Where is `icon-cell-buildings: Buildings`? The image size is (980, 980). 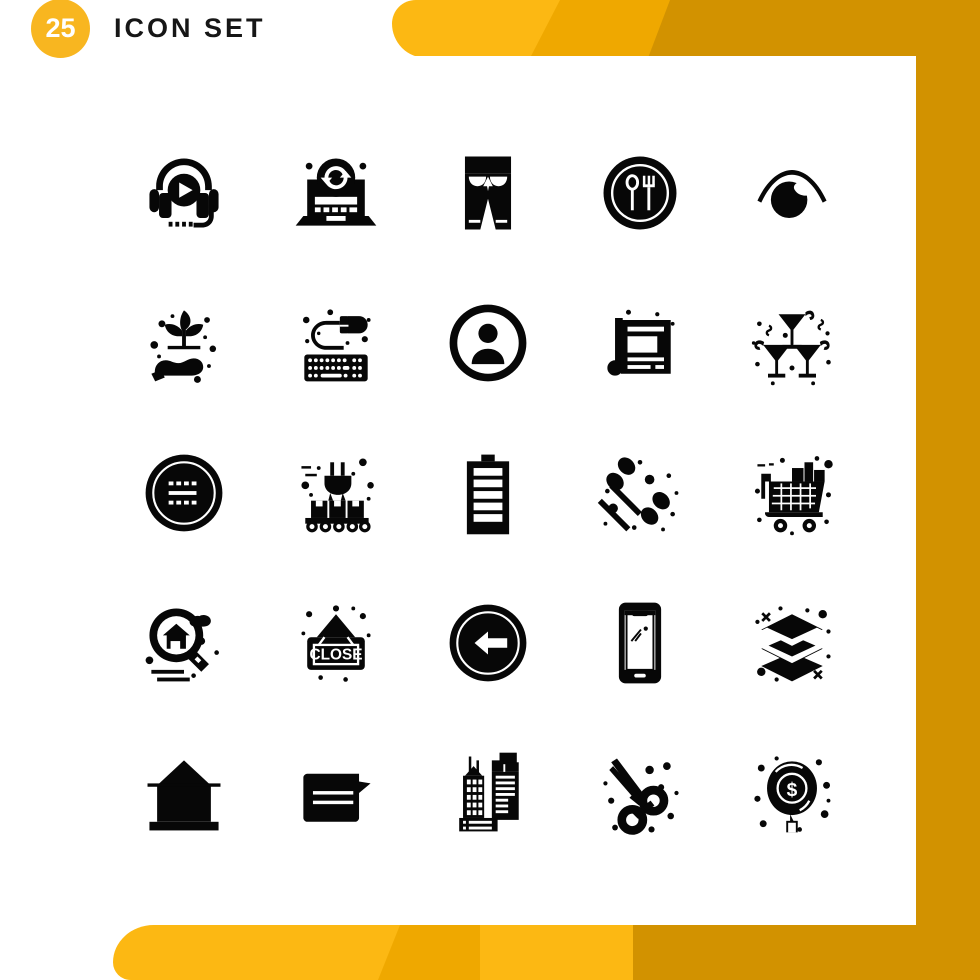
icon-cell-buildings: Buildings is located at coordinates (488, 793).